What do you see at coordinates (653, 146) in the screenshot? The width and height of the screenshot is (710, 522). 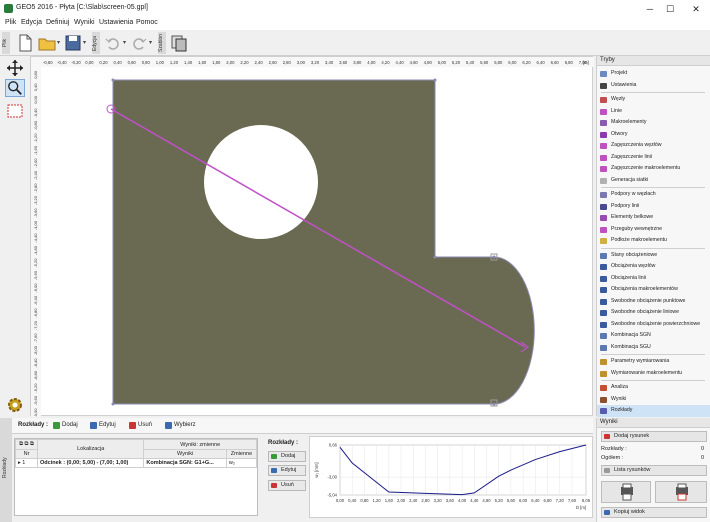 I see `mode-item: Zagęszczenia węzłów` at bounding box center [653, 146].